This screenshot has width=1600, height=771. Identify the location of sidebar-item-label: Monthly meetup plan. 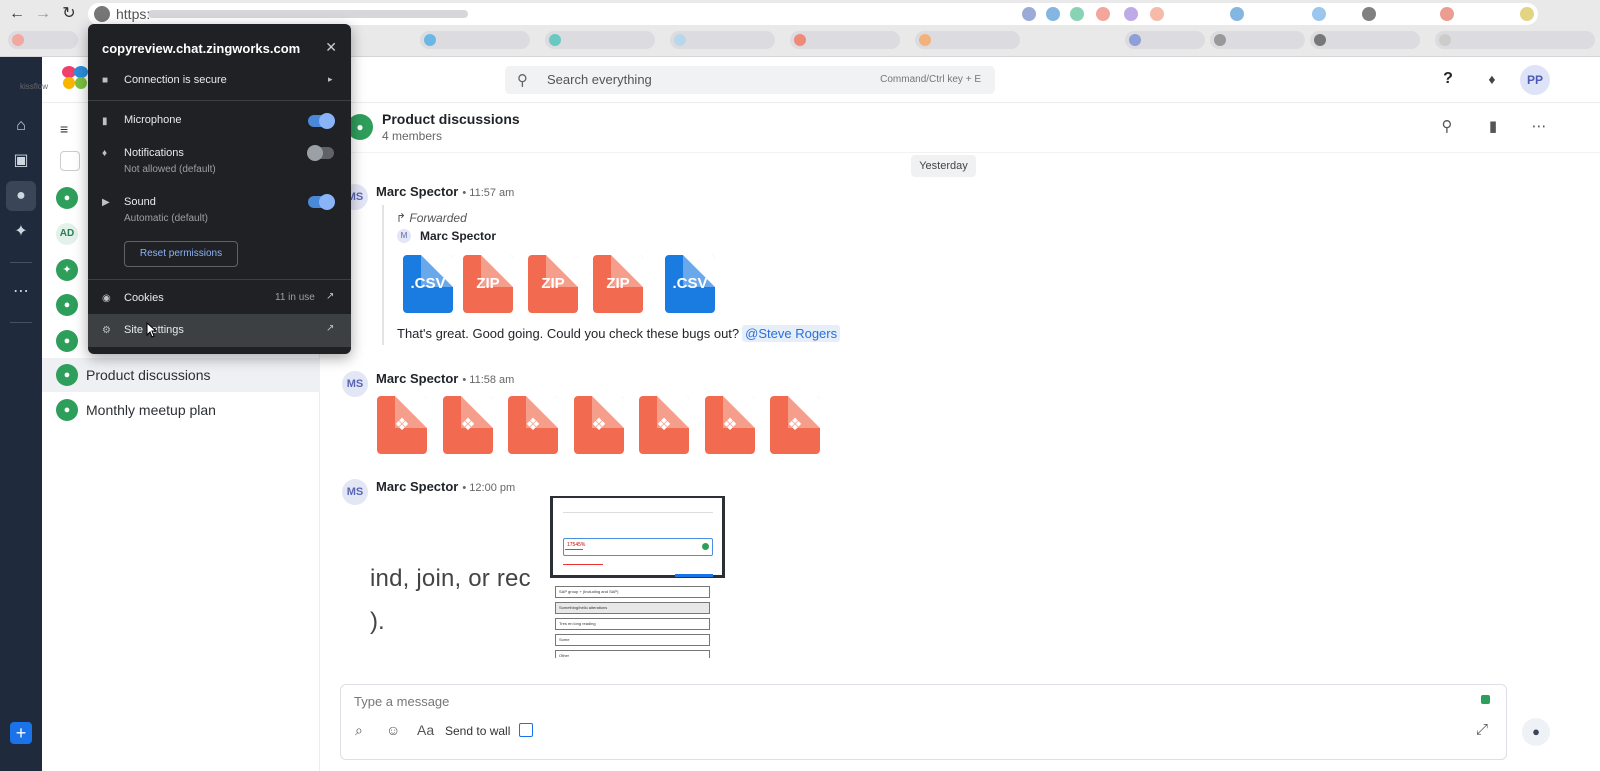
(151, 410).